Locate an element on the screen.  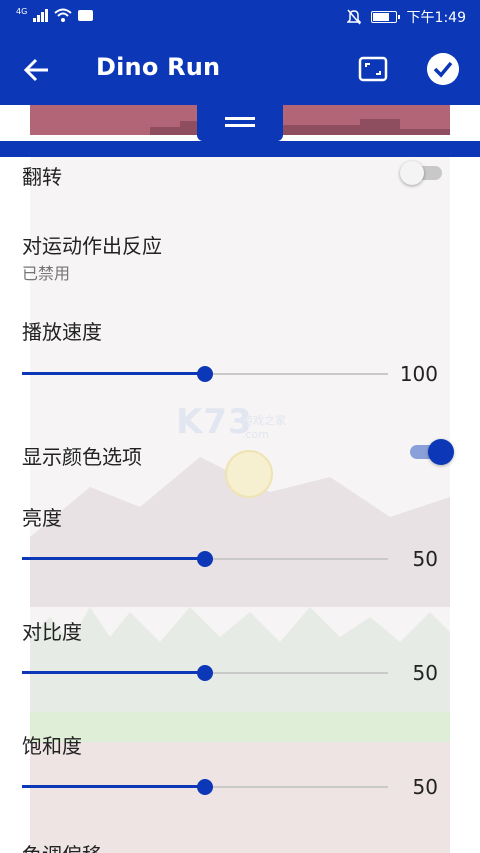
flip-label: 翻转 is located at coordinates (42, 177).